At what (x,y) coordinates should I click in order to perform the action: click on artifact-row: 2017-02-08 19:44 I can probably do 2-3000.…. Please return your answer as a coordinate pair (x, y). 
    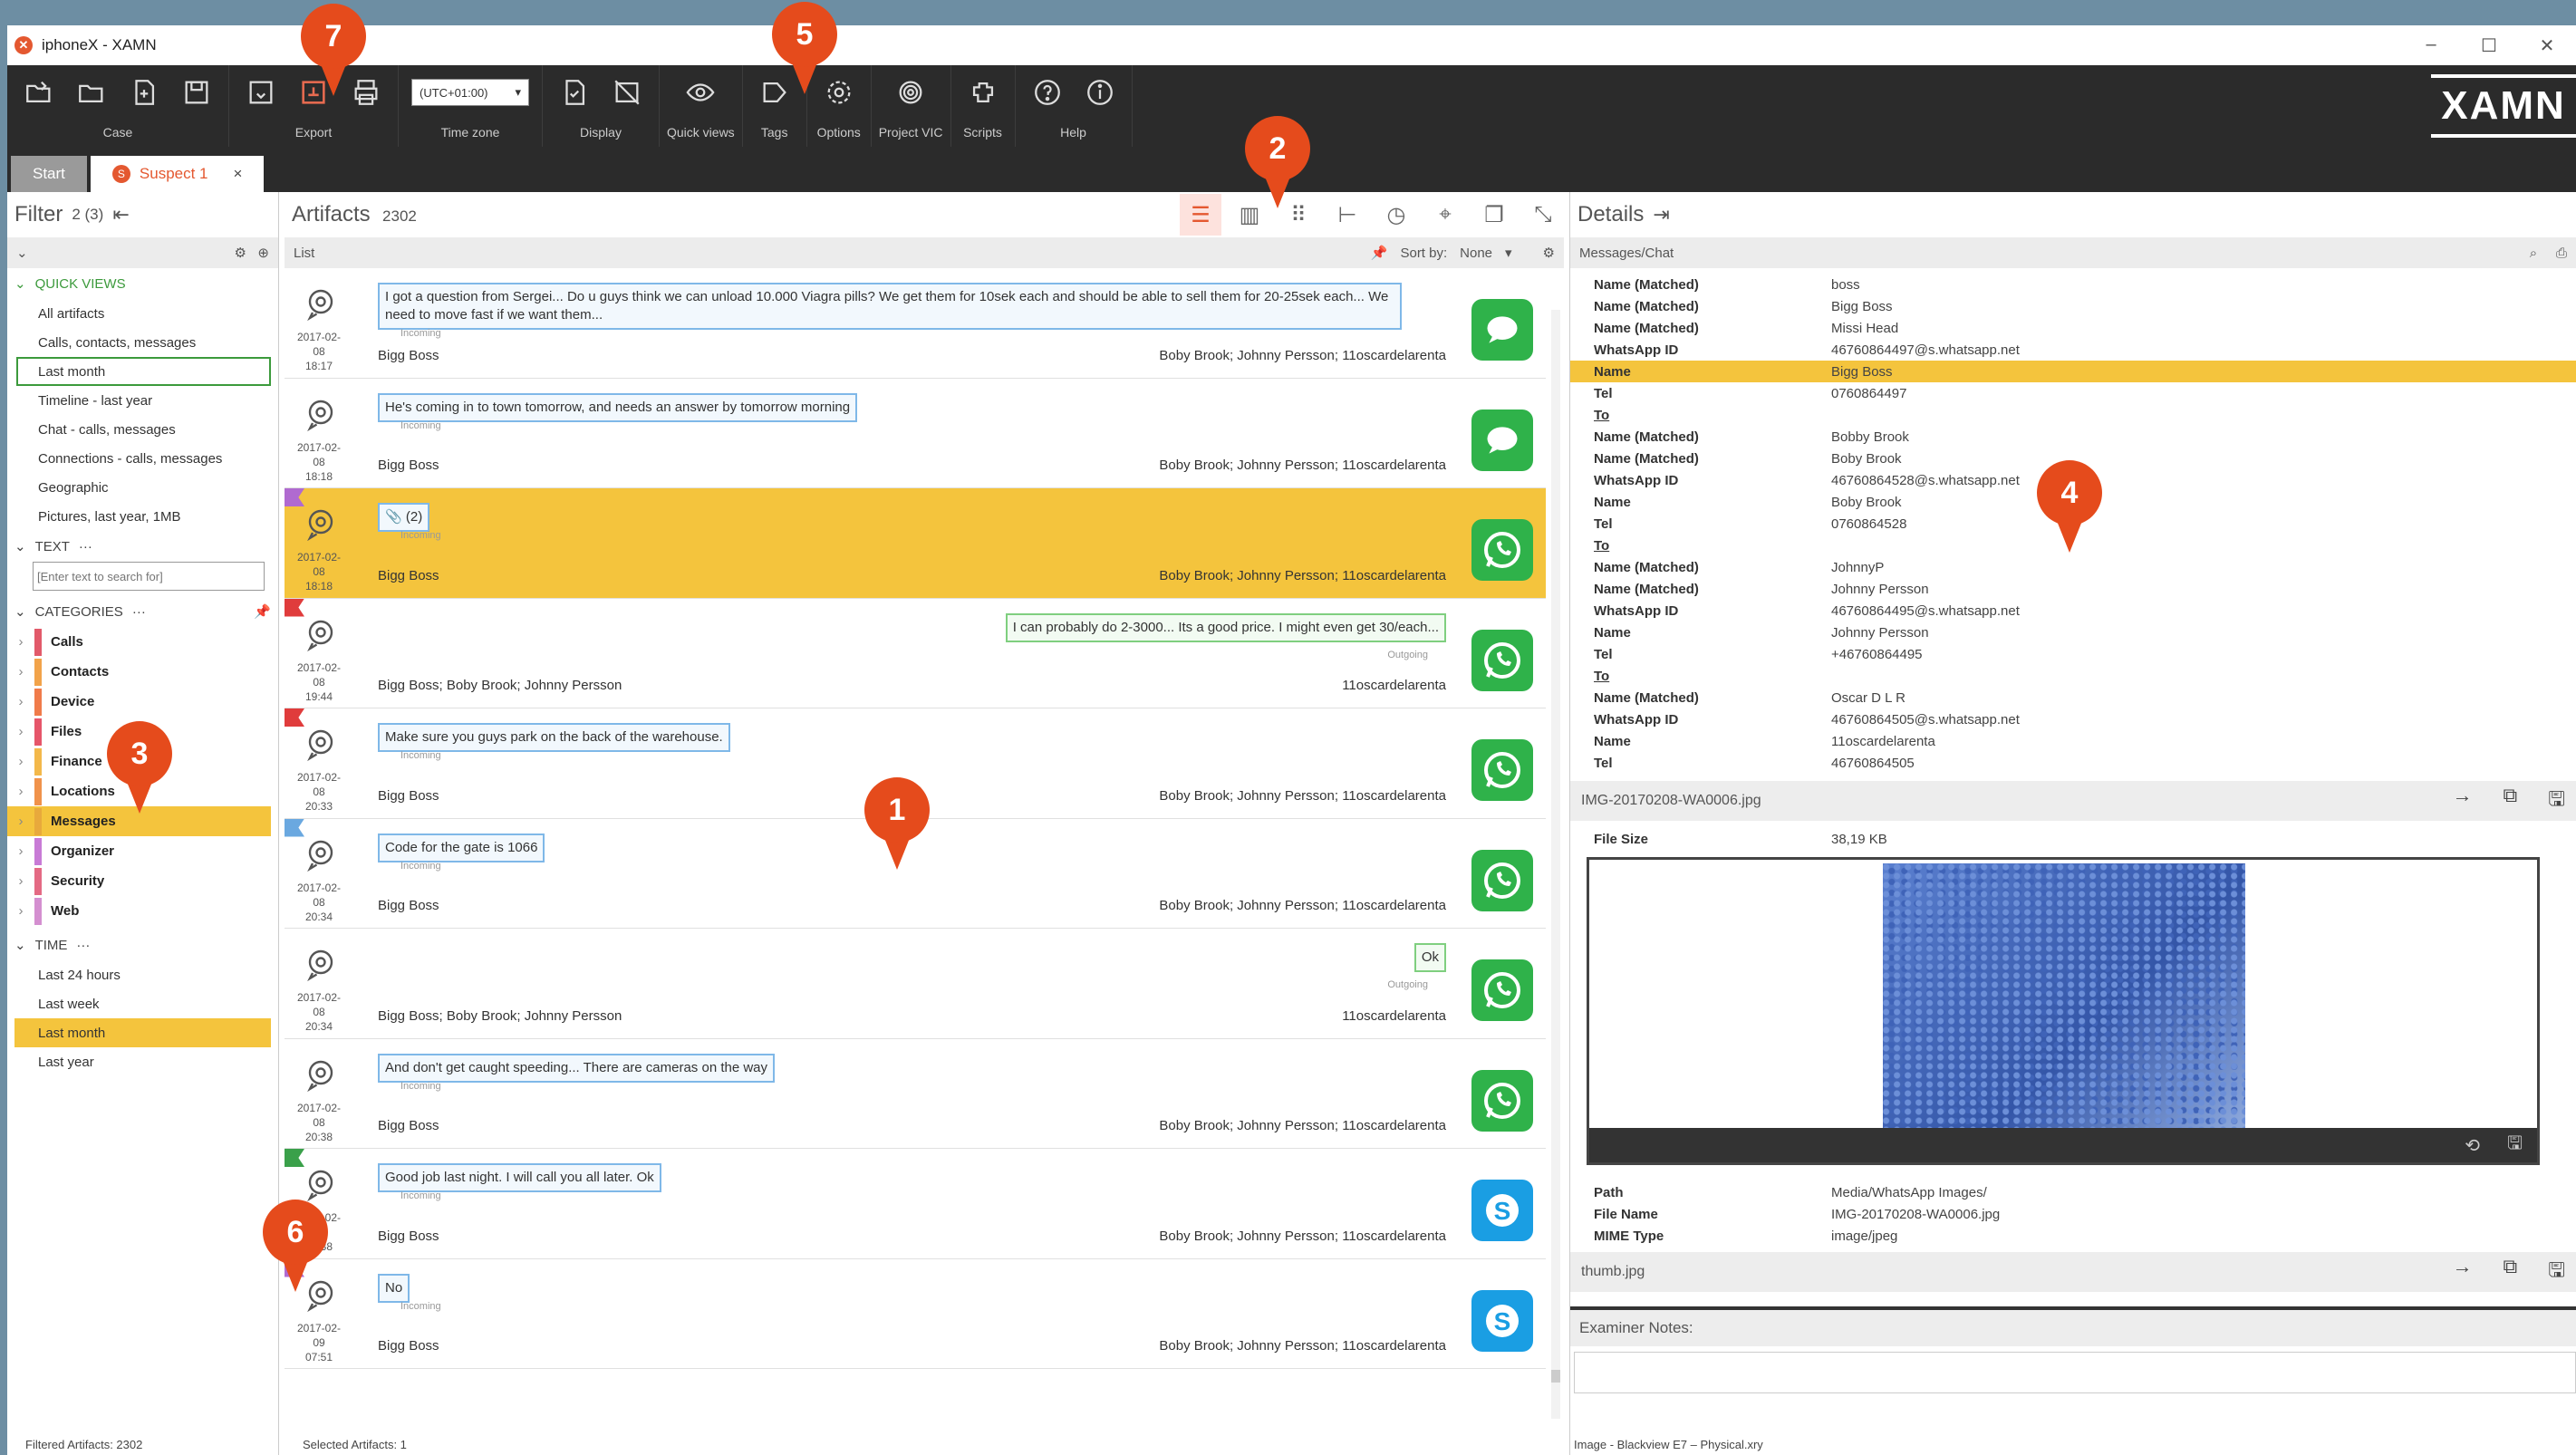
    Looking at the image, I should click on (915, 653).